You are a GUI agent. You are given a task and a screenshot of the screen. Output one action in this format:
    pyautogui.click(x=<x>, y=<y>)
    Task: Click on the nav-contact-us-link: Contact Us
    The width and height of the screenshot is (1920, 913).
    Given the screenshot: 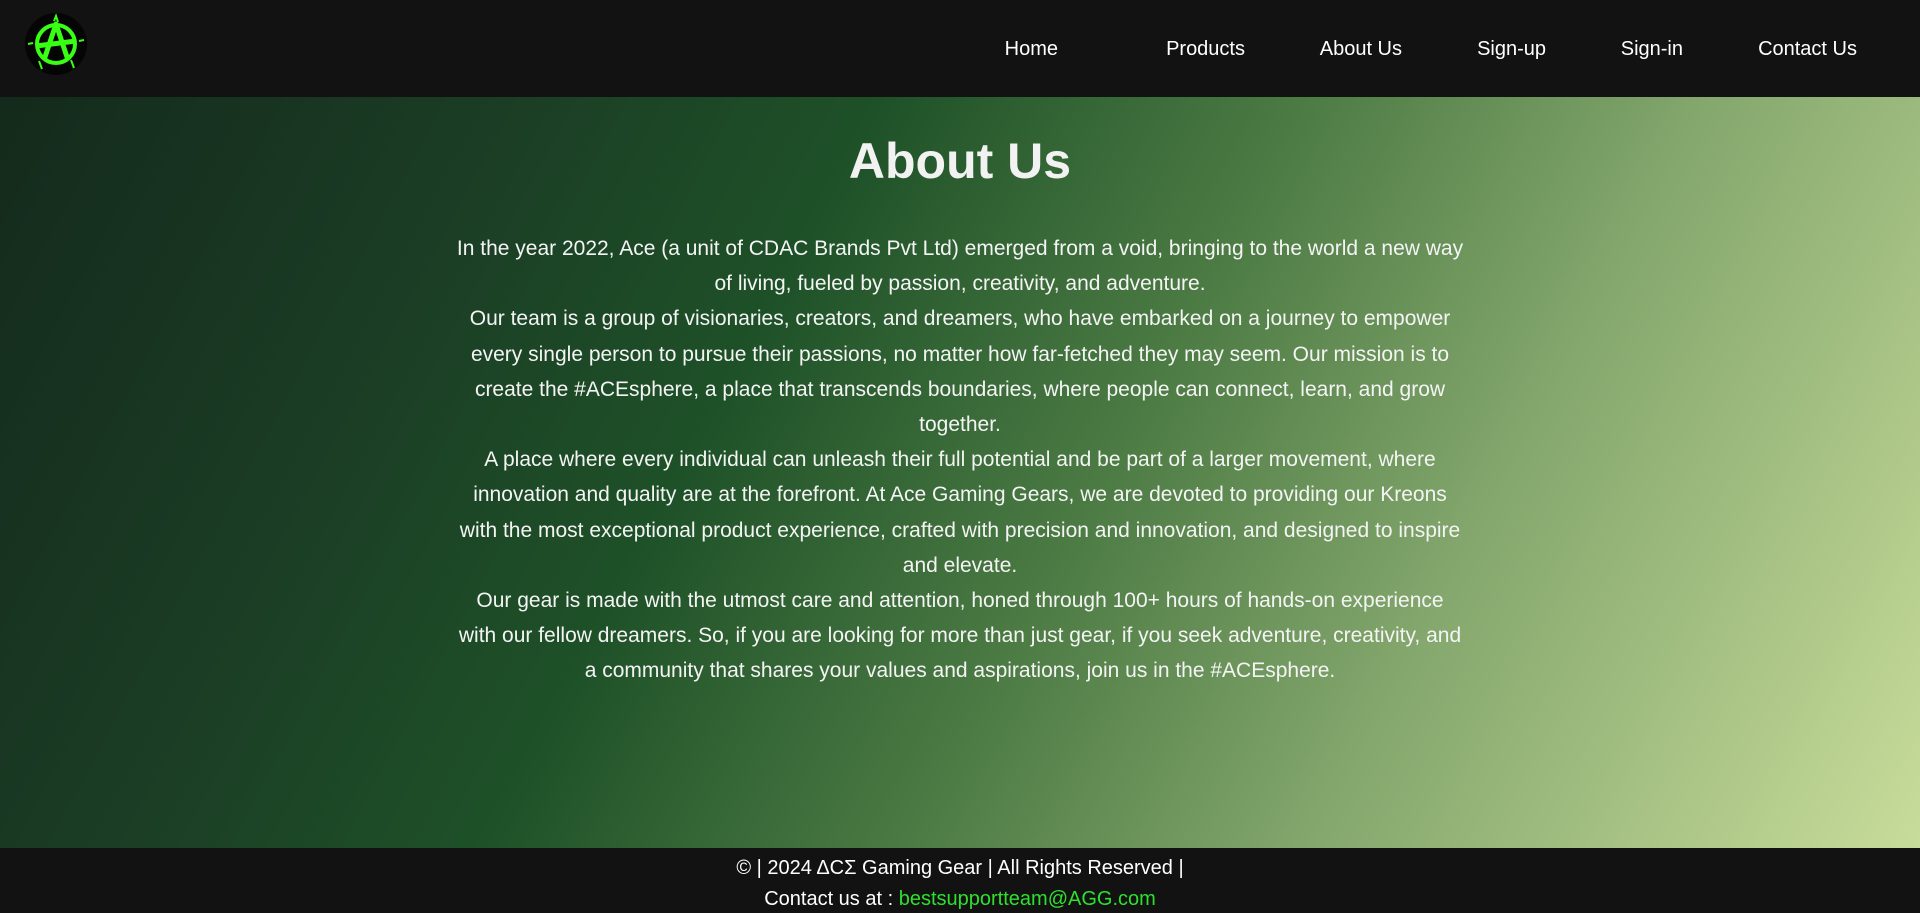 What is the action you would take?
    pyautogui.click(x=1807, y=49)
    